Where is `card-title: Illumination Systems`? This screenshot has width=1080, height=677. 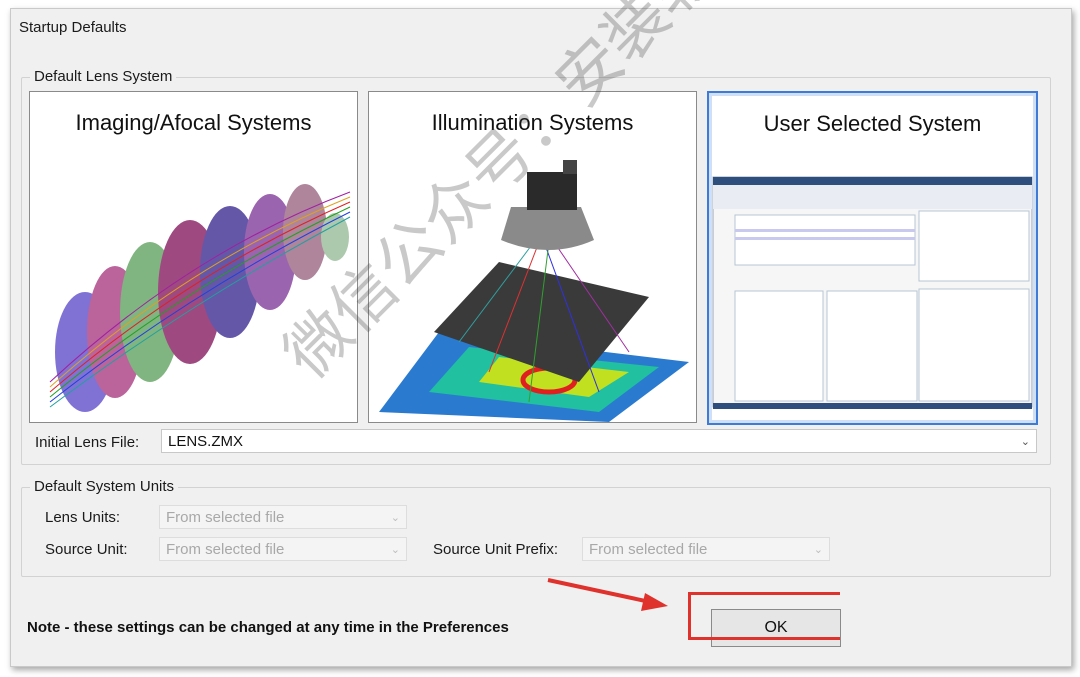
card-title: Illumination Systems is located at coordinates (532, 122).